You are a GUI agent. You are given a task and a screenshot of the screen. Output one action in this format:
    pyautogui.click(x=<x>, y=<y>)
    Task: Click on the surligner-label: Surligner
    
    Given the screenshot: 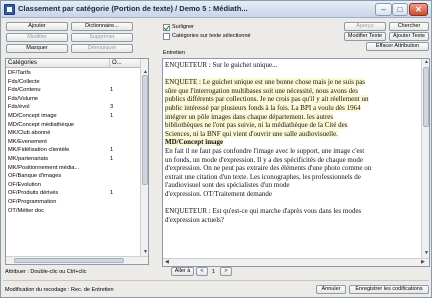 What is the action you would take?
    pyautogui.click(x=183, y=27)
    